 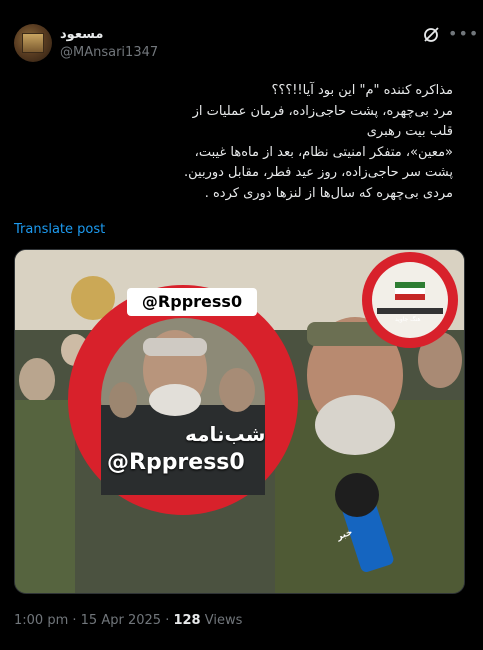 What do you see at coordinates (192, 302) in the screenshot?
I see `watermark-top: @Rppress0` at bounding box center [192, 302].